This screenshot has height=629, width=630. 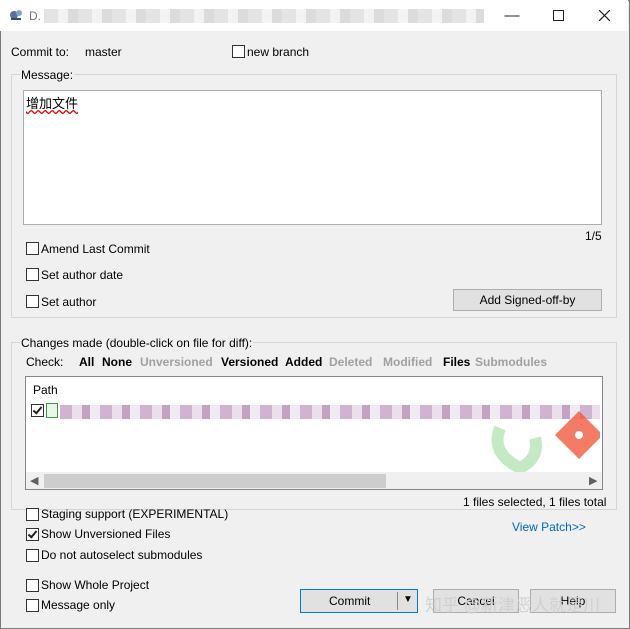 What do you see at coordinates (37, 410) in the screenshot?
I see `file-checkbox` at bounding box center [37, 410].